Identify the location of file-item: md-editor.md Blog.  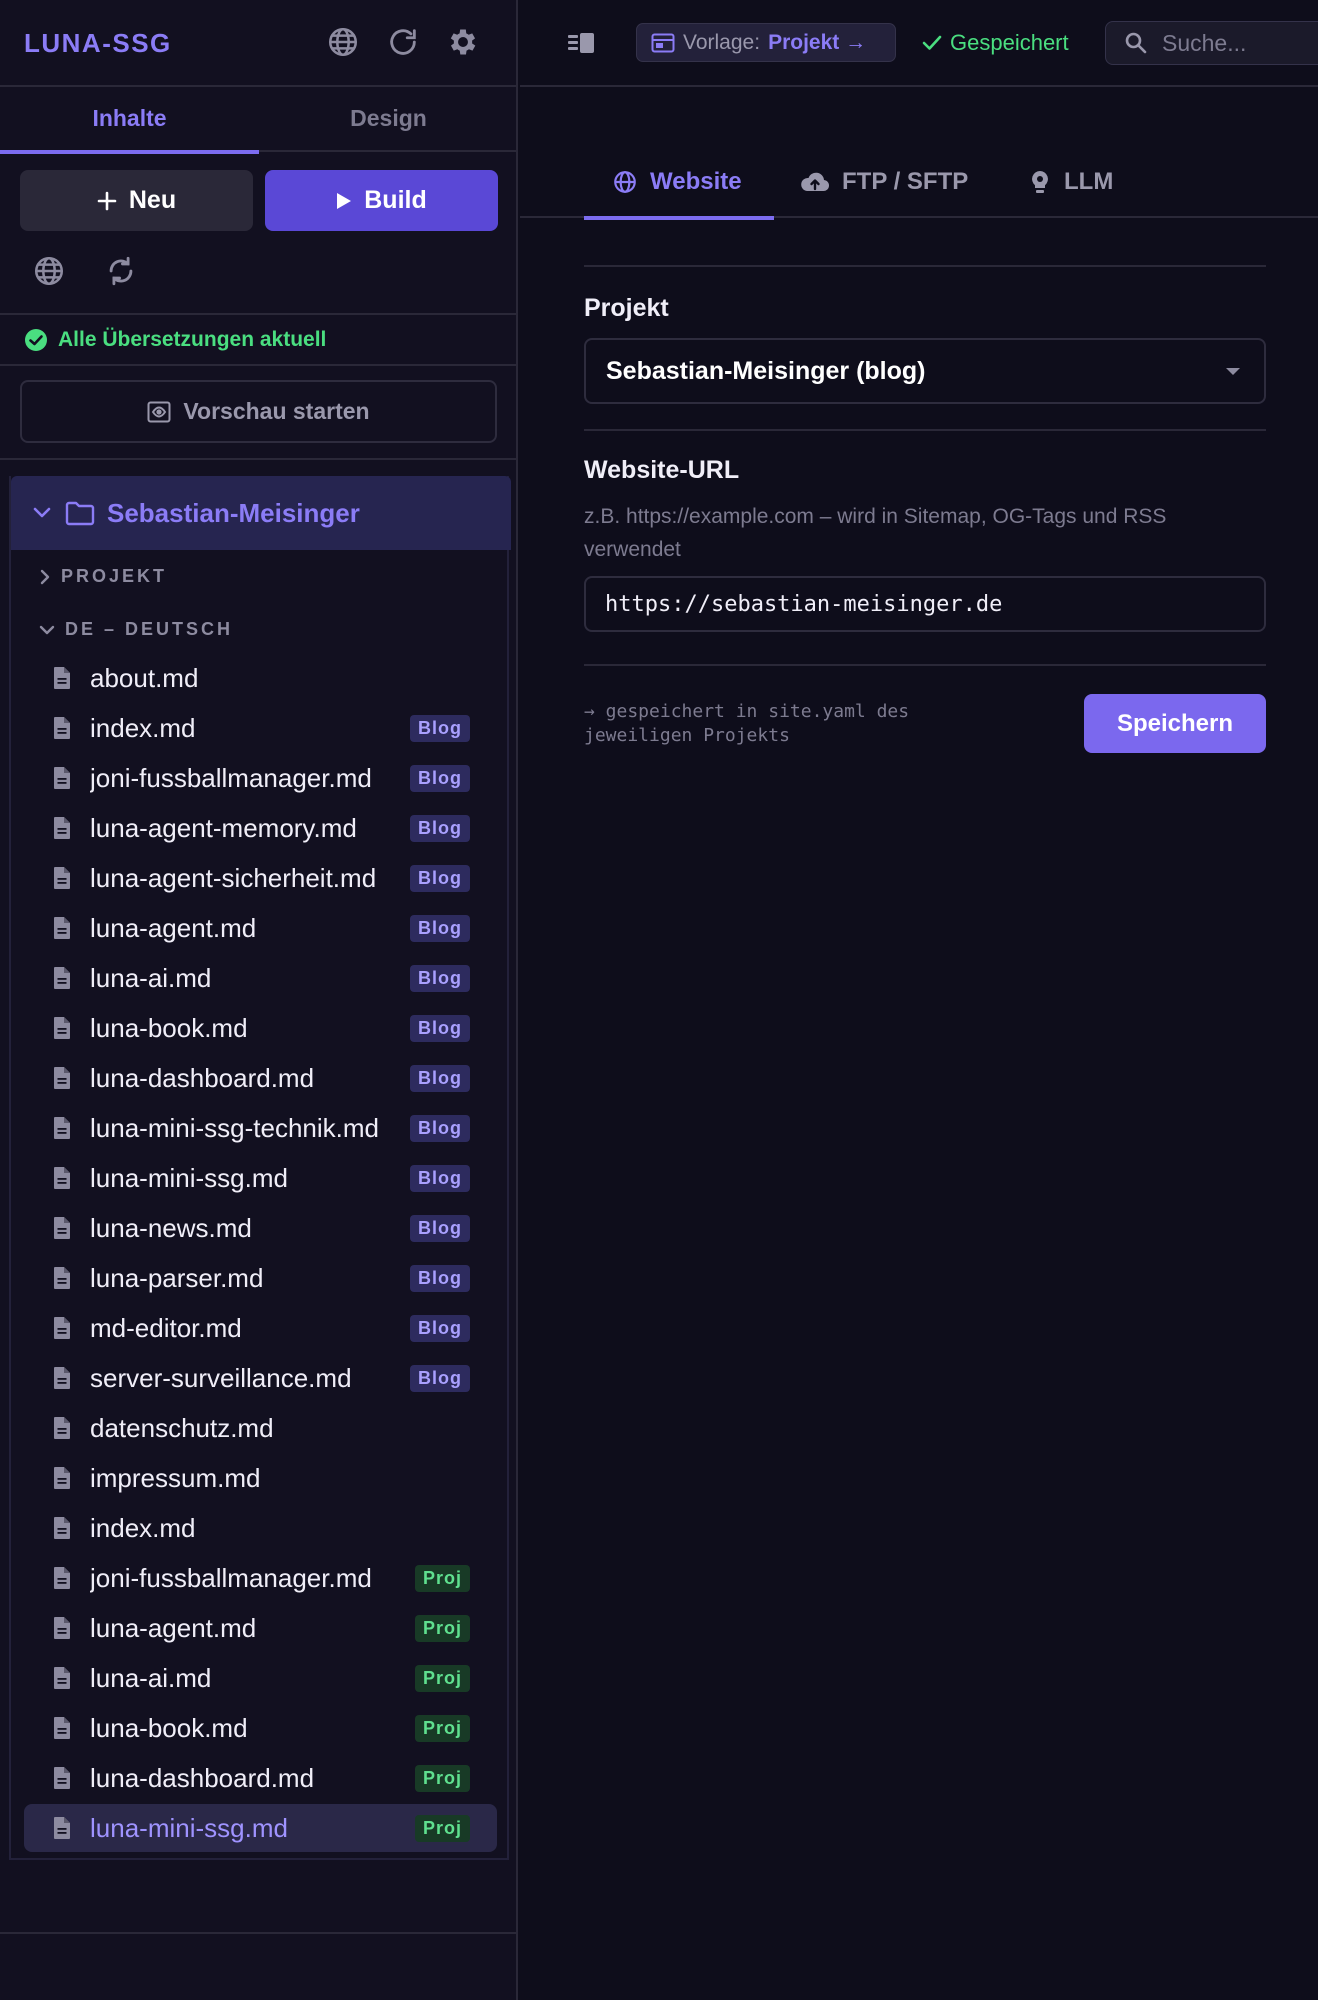
(260, 1328).